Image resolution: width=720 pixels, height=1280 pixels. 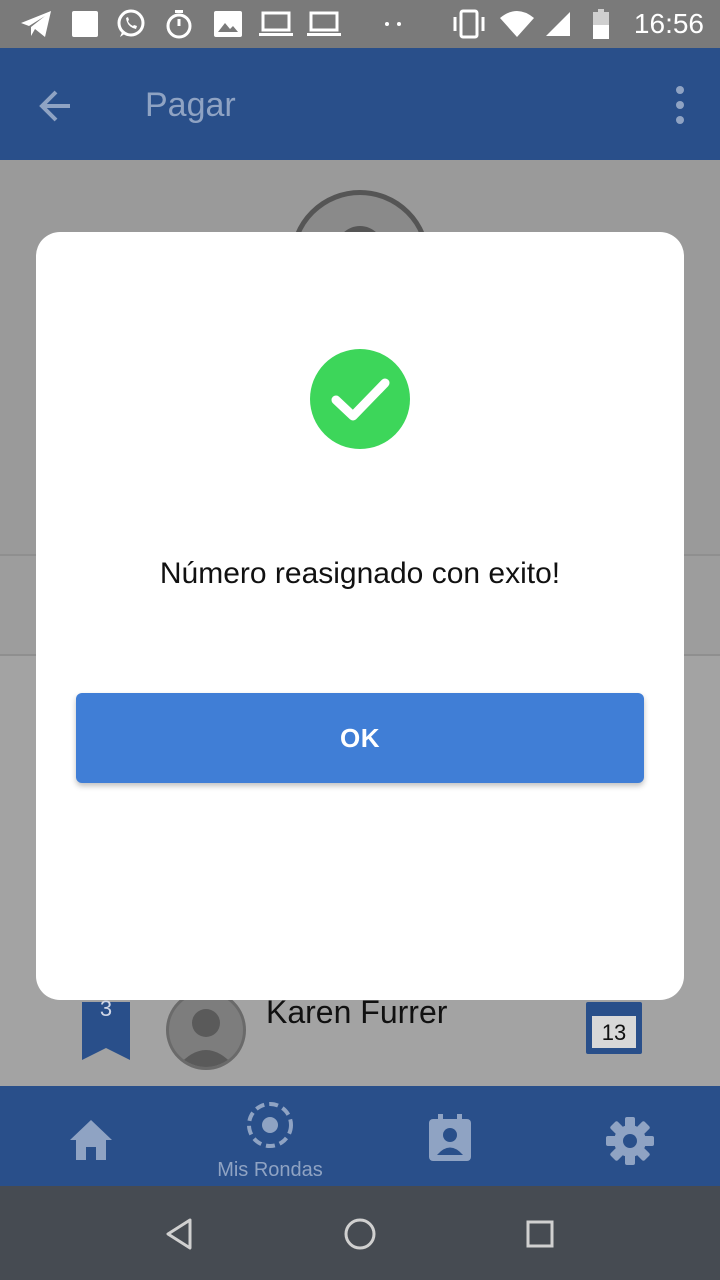 I want to click on page-title: Pagar, so click(x=190, y=105).